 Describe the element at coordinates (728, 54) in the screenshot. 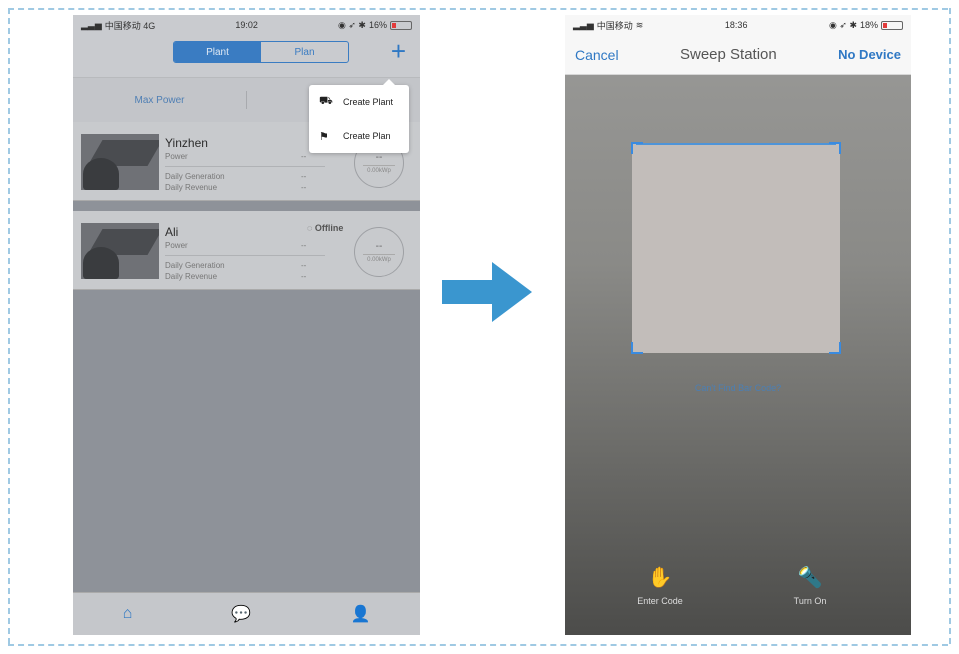

I see `page-title: Sweep Station` at that location.